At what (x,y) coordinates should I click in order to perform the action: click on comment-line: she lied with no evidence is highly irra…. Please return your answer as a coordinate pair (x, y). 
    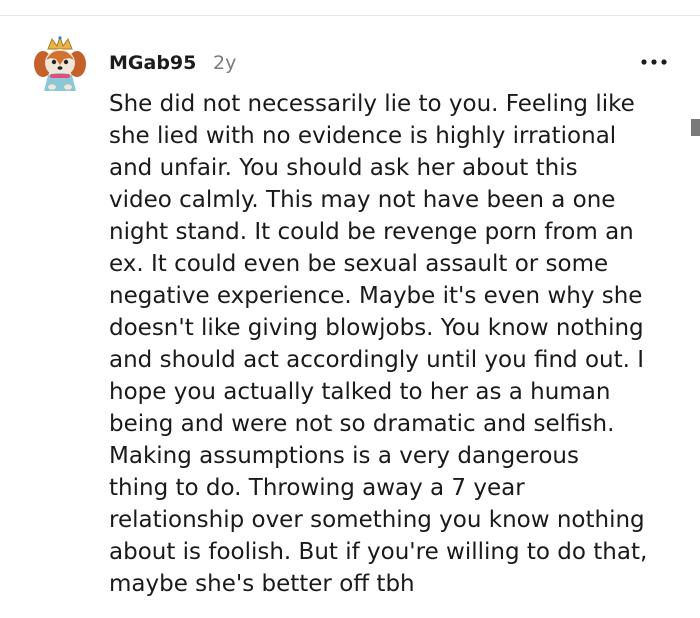
    Looking at the image, I should click on (363, 136).